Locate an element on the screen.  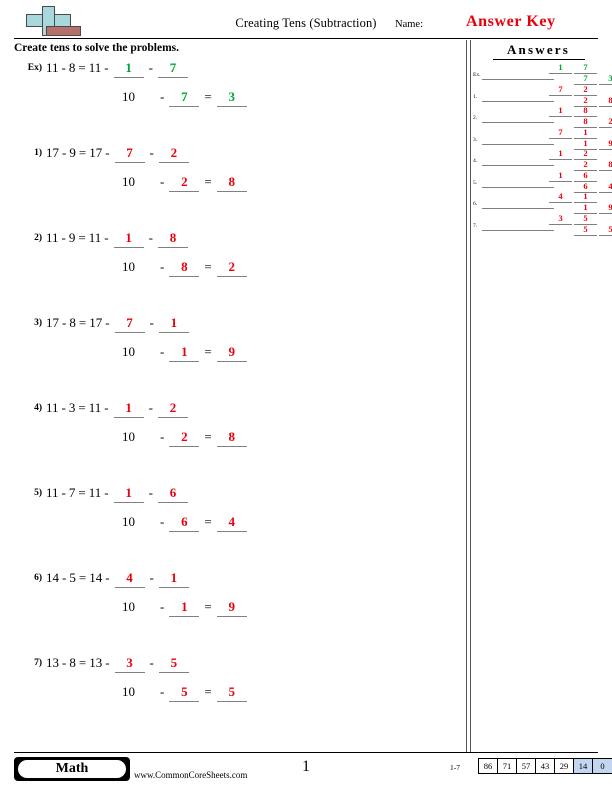
problem-equation-line-1: 11-7 = 11-1-6 is located at coordinates (118, 494).